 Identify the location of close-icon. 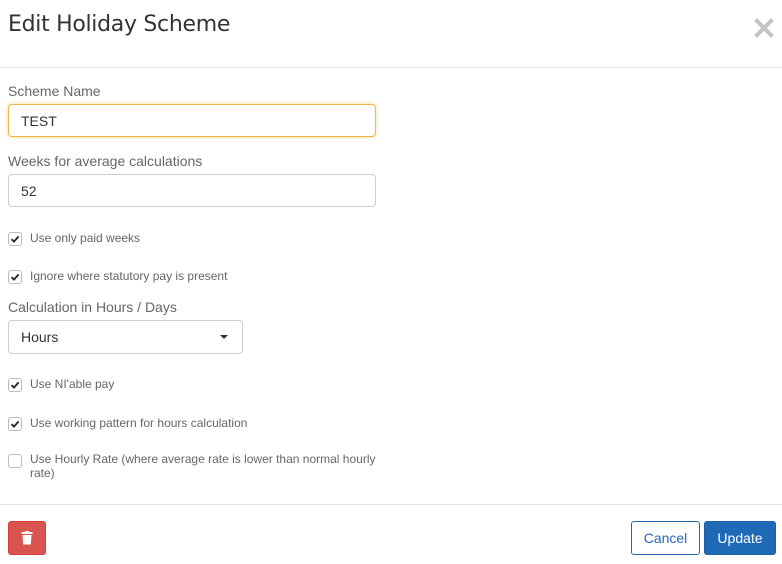
(764, 28).